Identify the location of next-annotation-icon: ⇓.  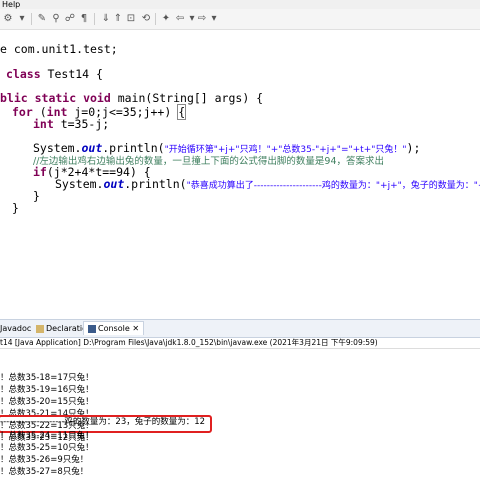
(106, 19).